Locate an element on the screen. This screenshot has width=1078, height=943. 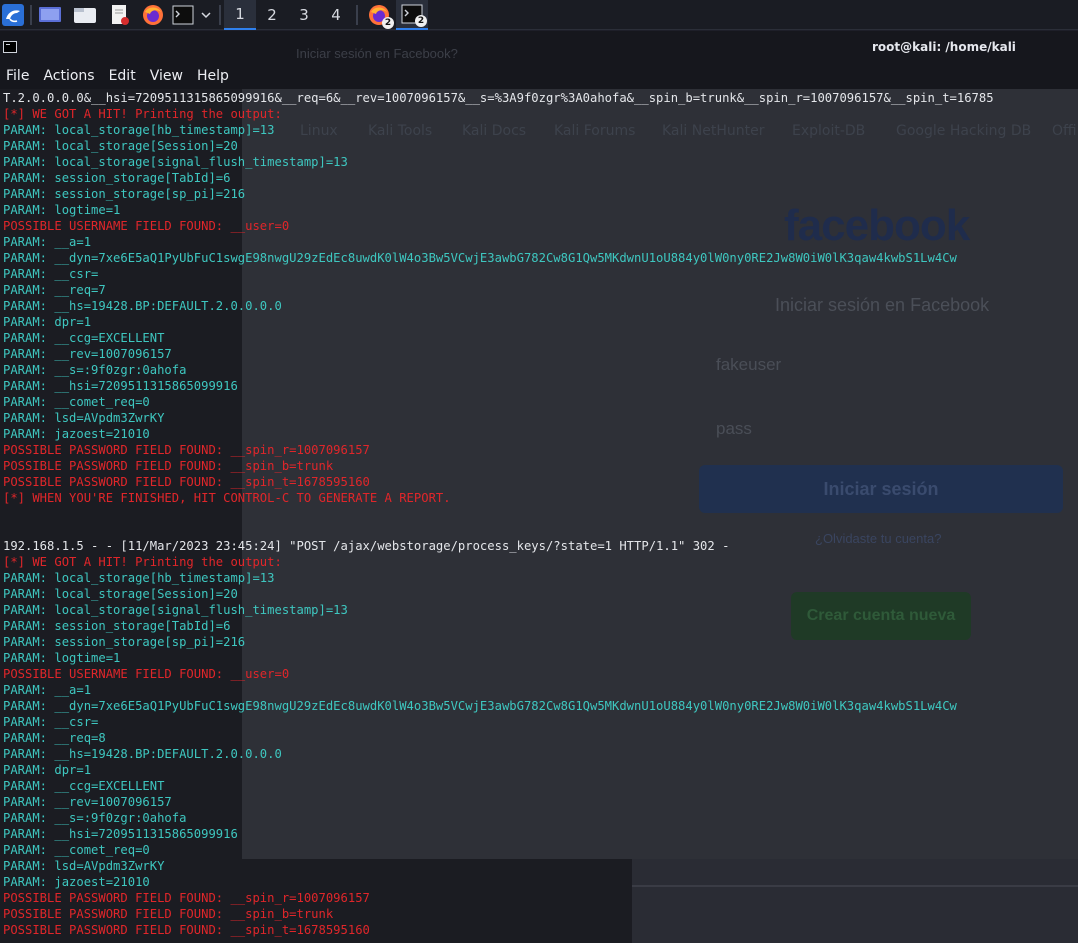
terminal-line: PARAM: __req=8 is located at coordinates (54, 738).